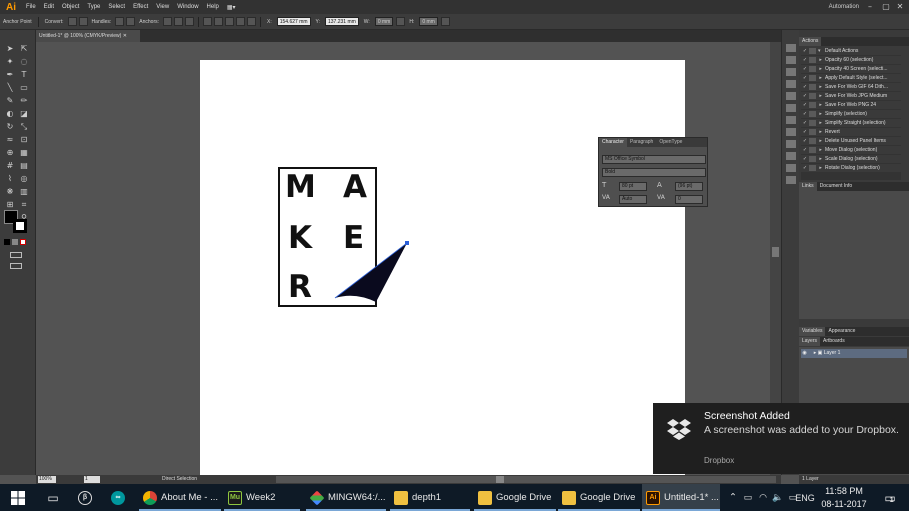  Describe the element at coordinates (791, 132) in the screenshot. I see `transparency-panel-icon` at that location.